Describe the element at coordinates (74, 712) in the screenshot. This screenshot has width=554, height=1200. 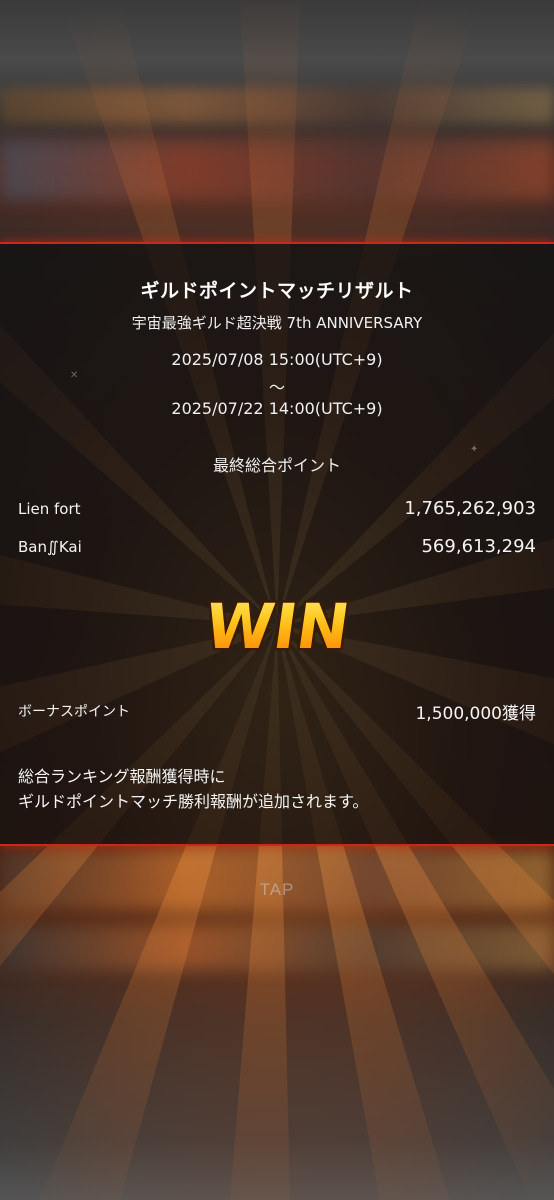
I see `bonus-label: ボーナスポイント` at that location.